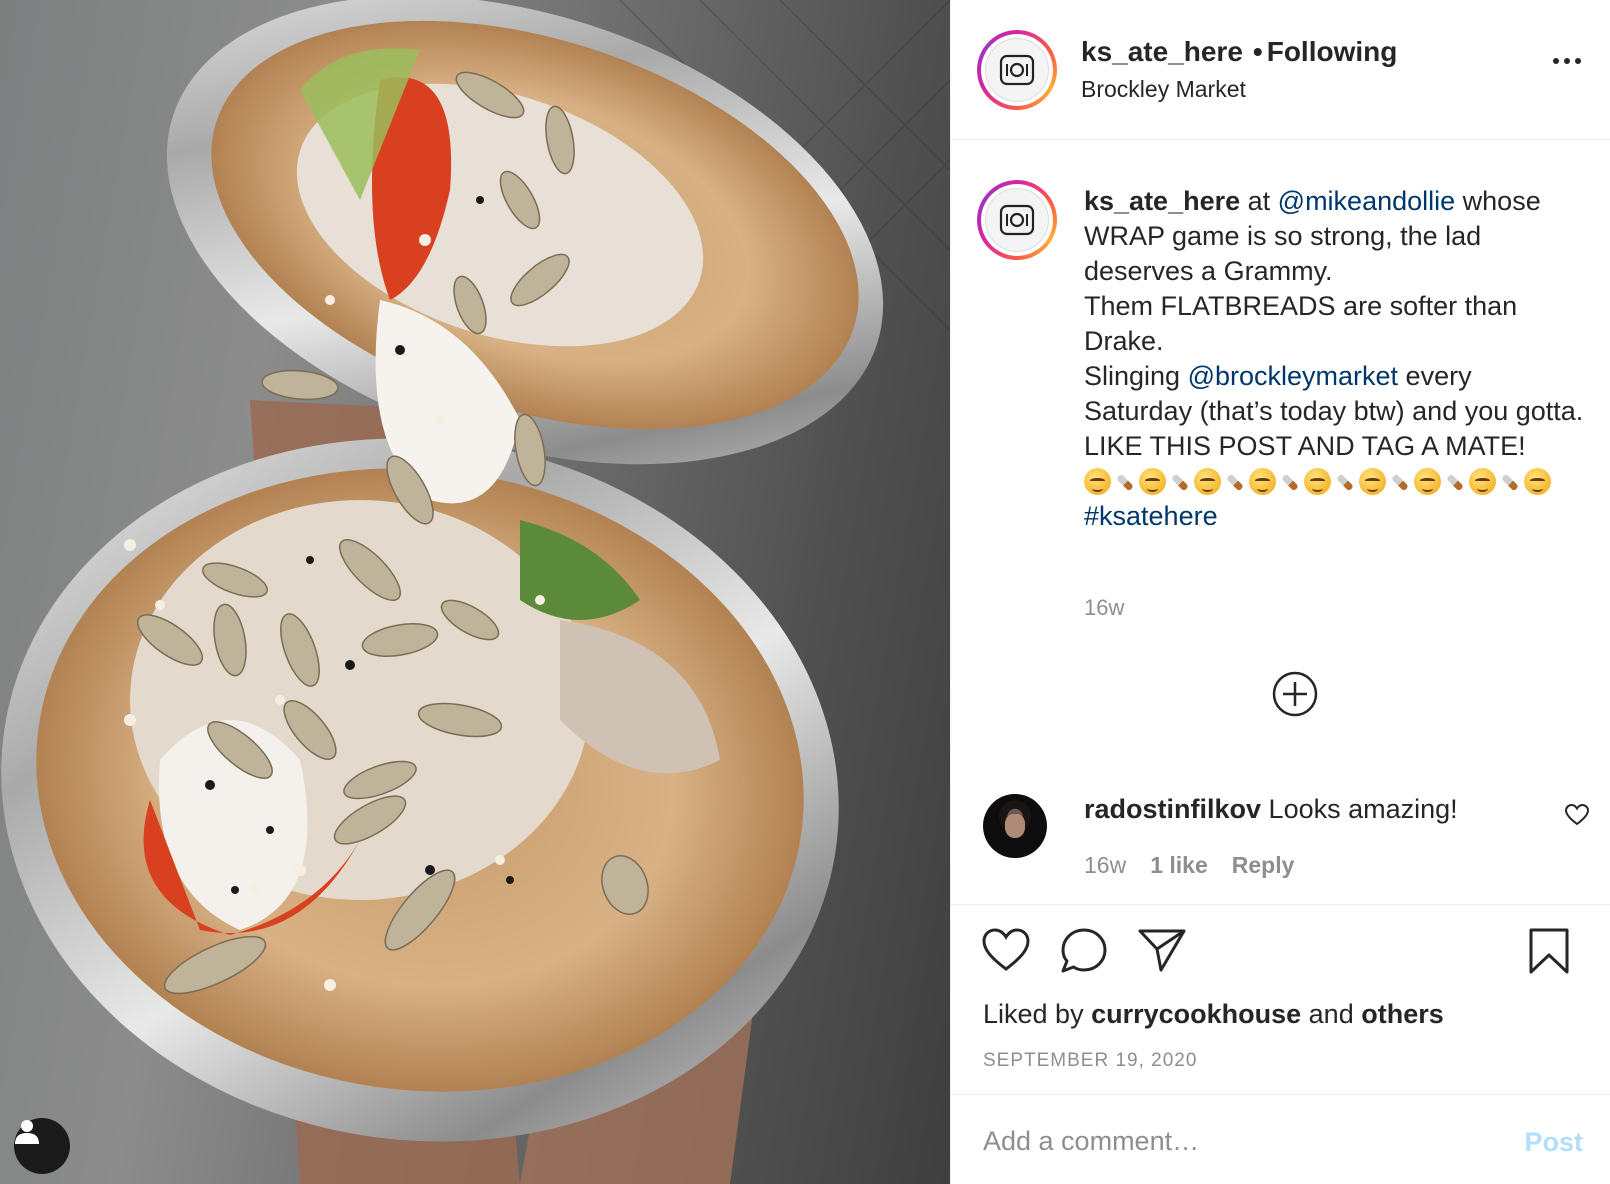  I want to click on post-date: SEPTEMBER 19, 2020, so click(1090, 1061).